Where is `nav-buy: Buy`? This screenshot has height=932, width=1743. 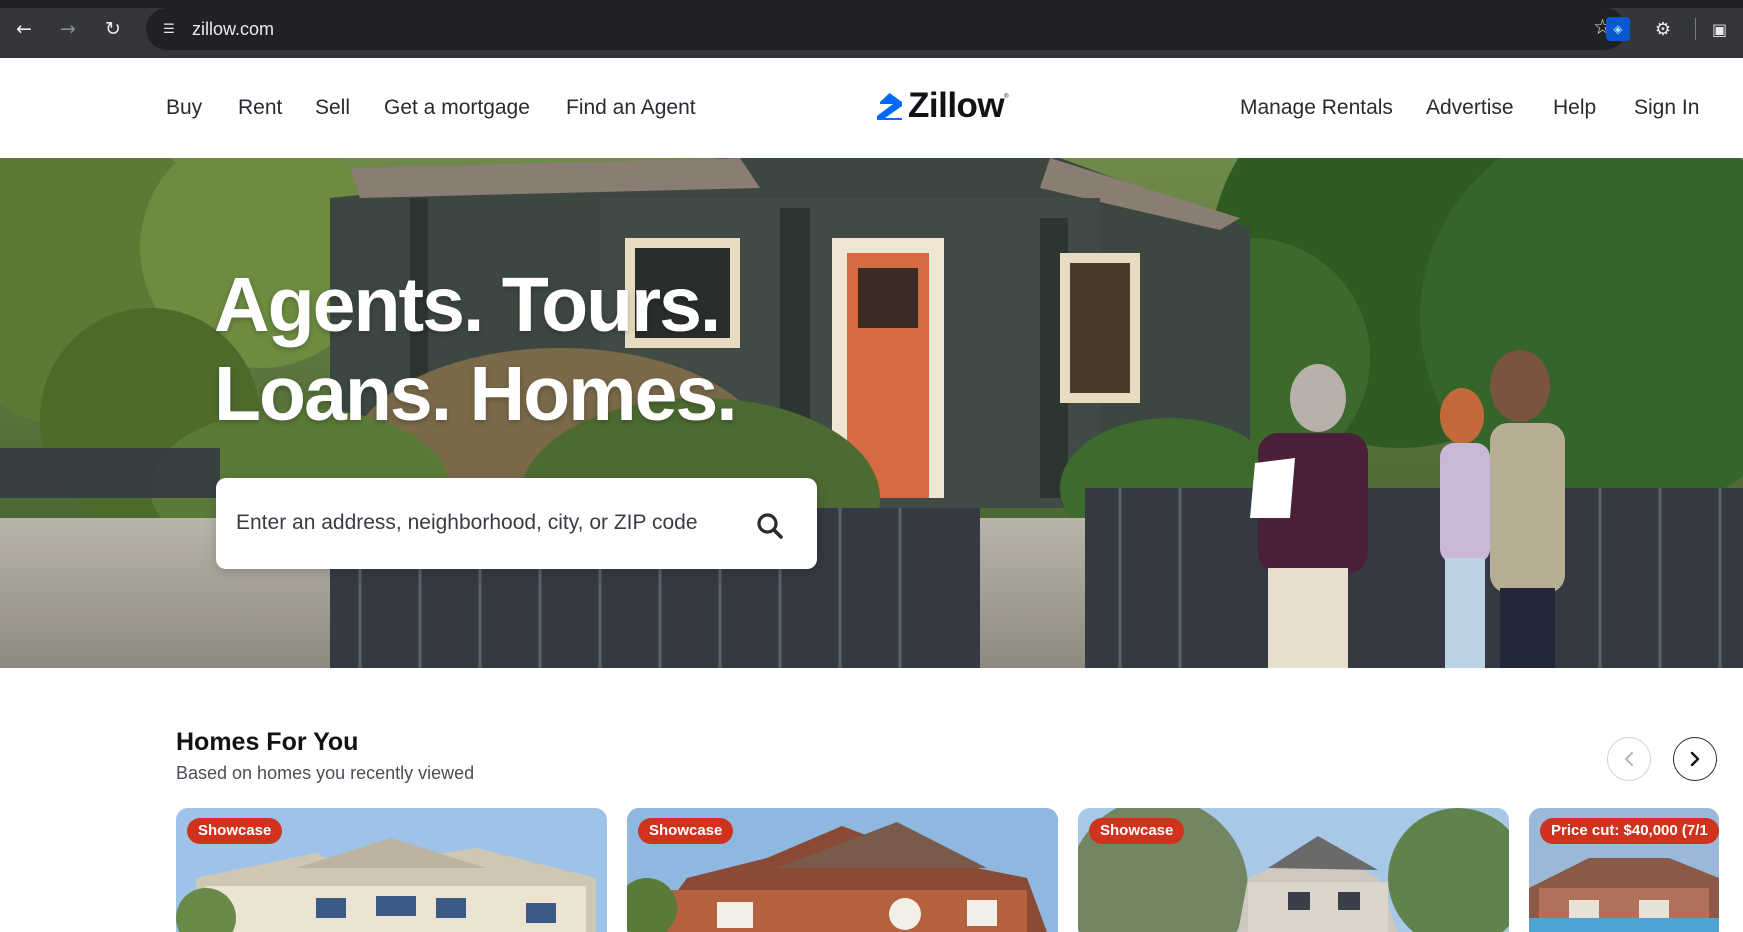
nav-buy: Buy is located at coordinates (184, 108).